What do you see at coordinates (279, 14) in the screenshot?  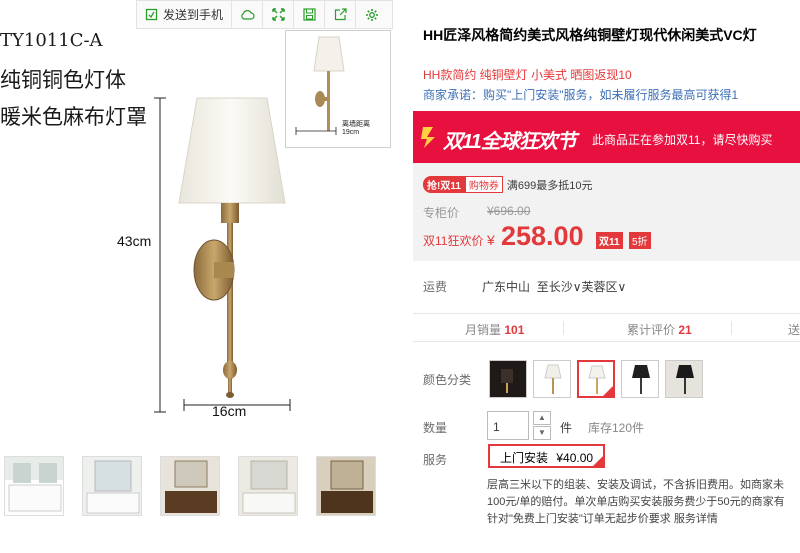 I see `expand-icon` at bounding box center [279, 14].